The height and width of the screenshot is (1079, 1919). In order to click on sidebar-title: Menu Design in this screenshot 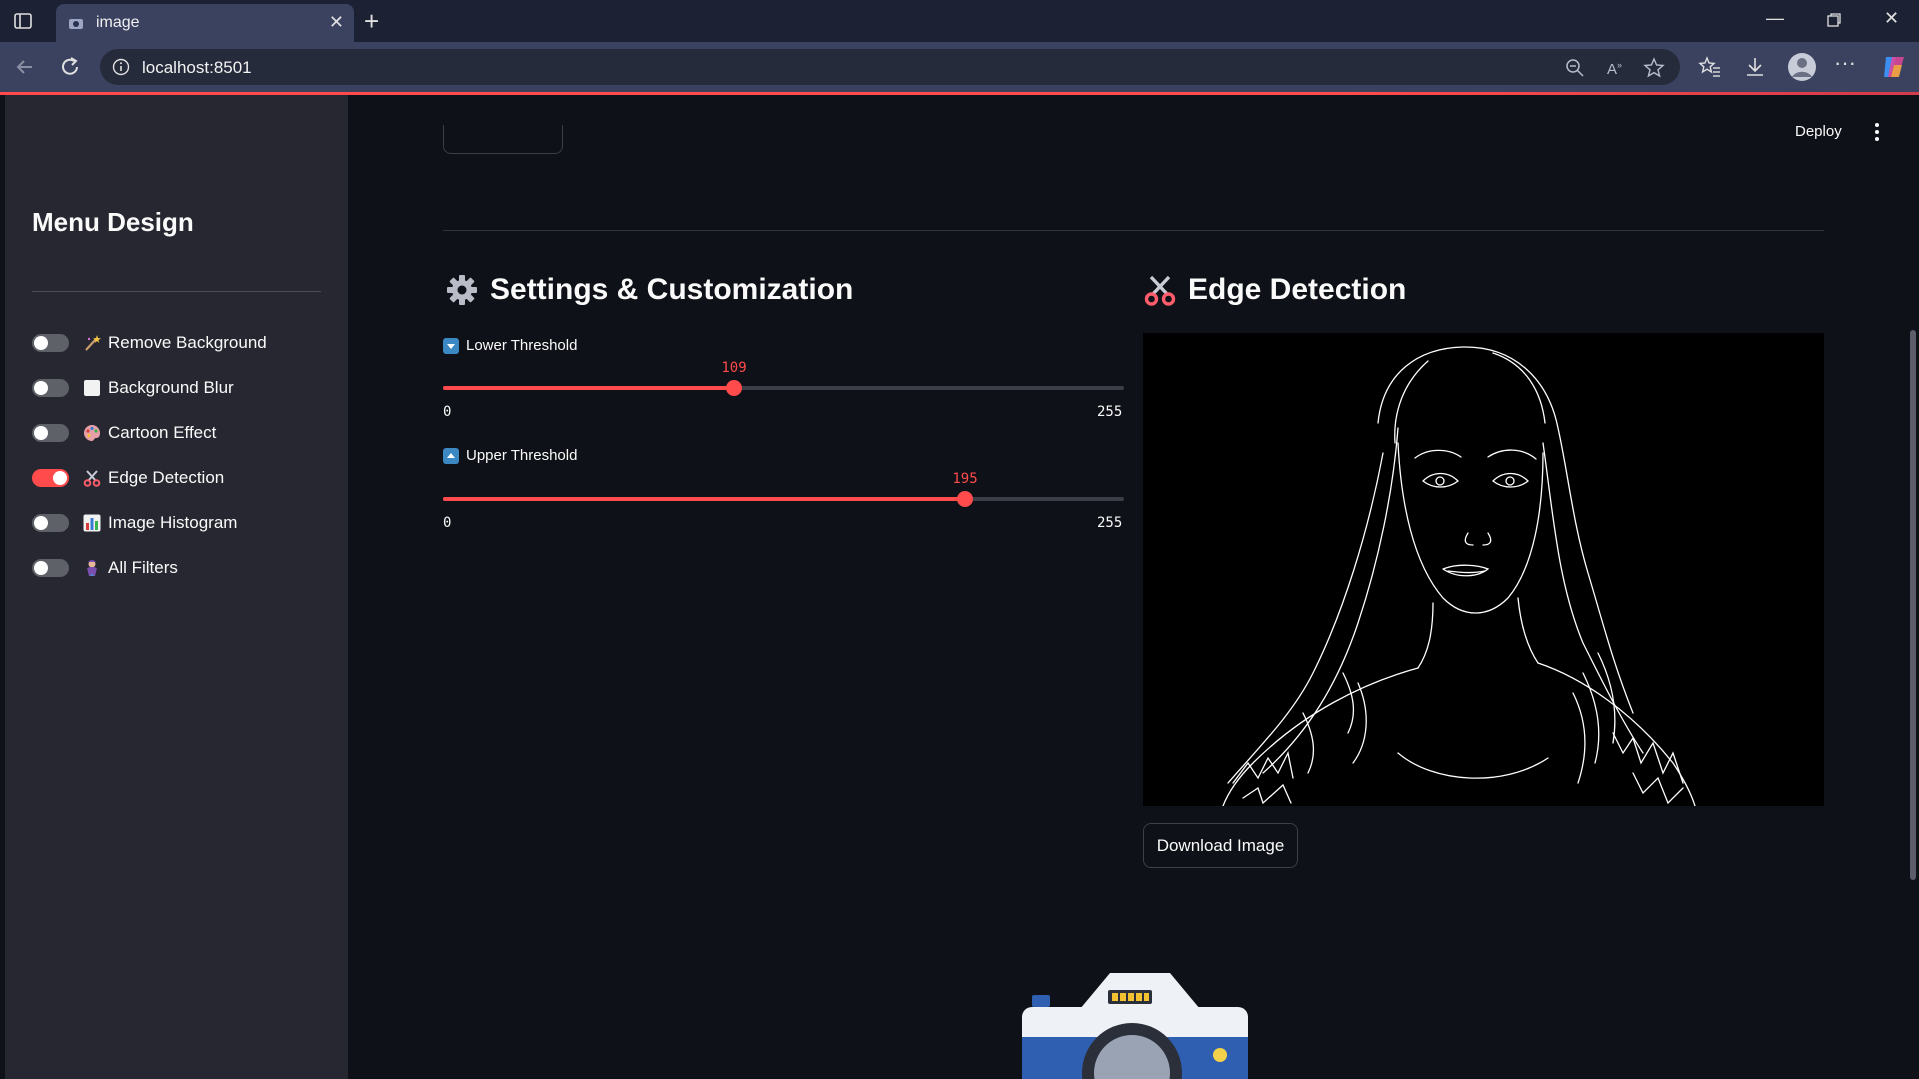, I will do `click(113, 222)`.